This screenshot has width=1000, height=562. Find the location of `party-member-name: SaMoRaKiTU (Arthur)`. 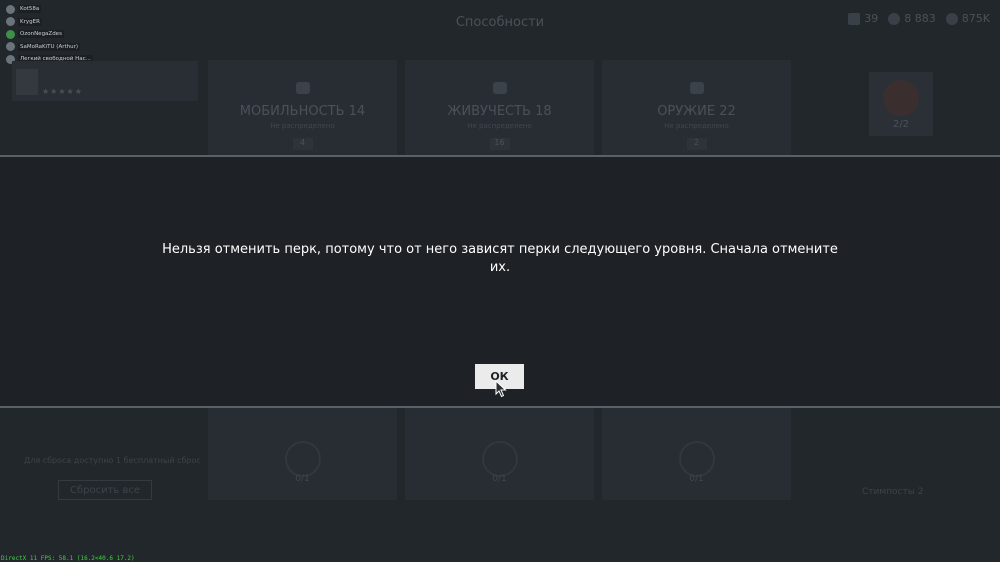

party-member-name: SaMoRaKiTU (Arthur) is located at coordinates (49, 46).